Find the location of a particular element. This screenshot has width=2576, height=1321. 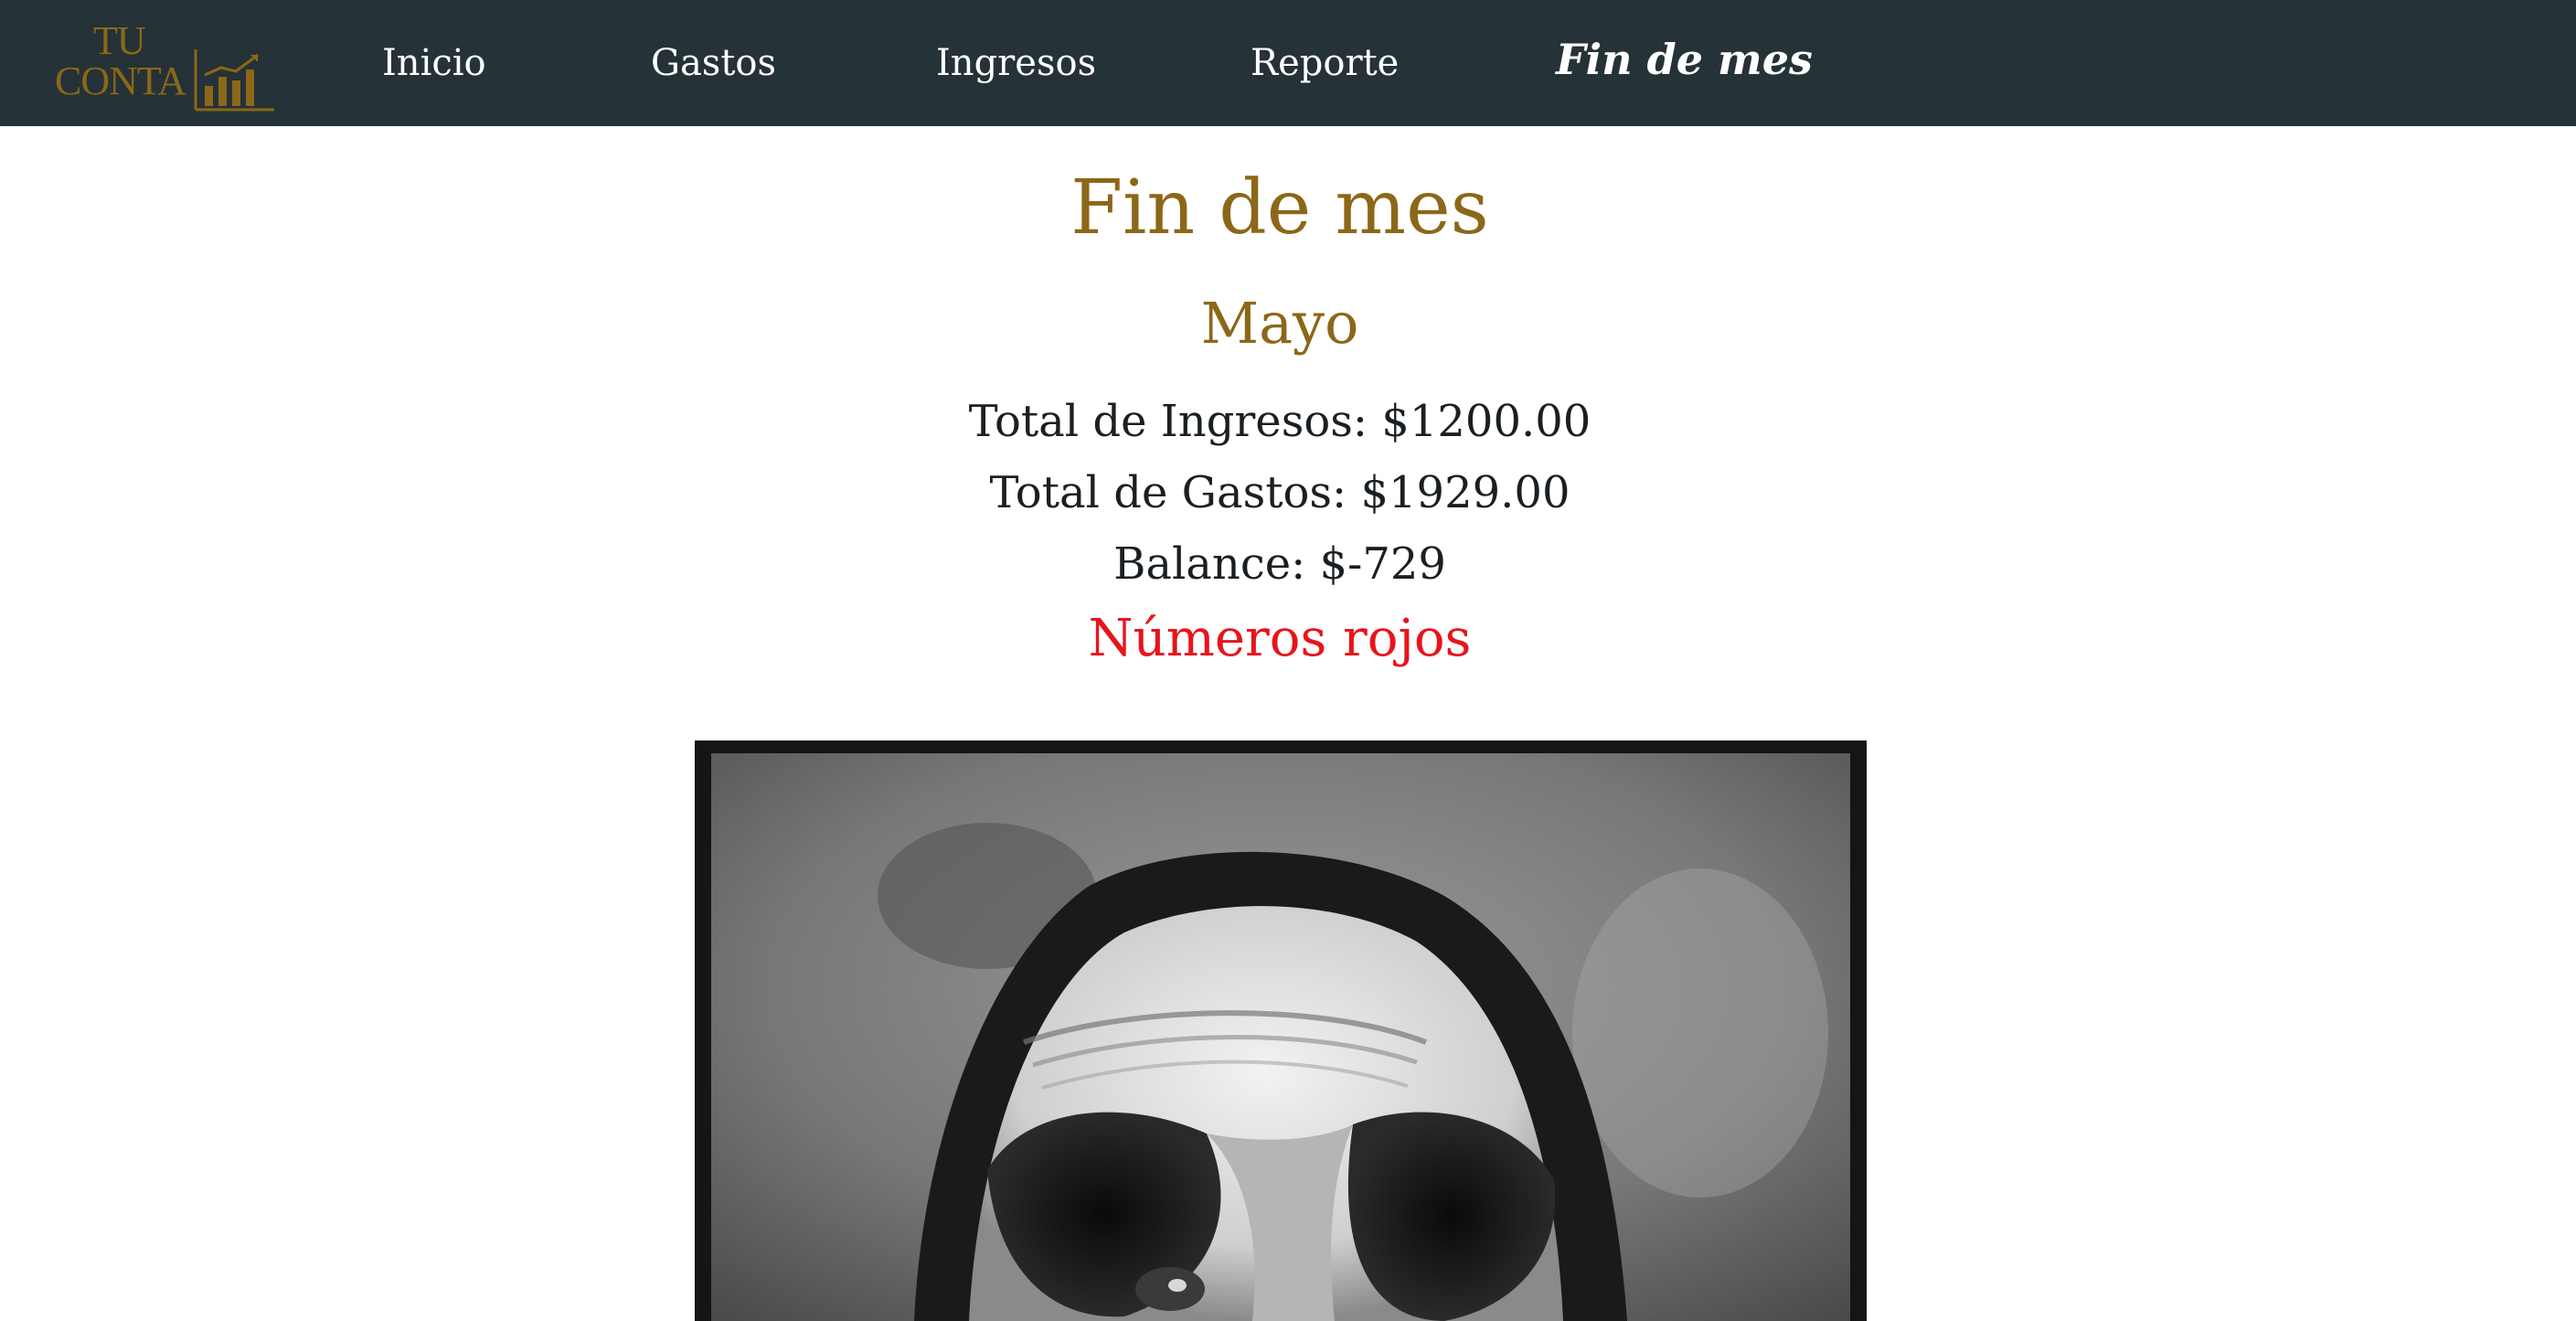

nav-ingresos: Ingresos is located at coordinates (1016, 63).